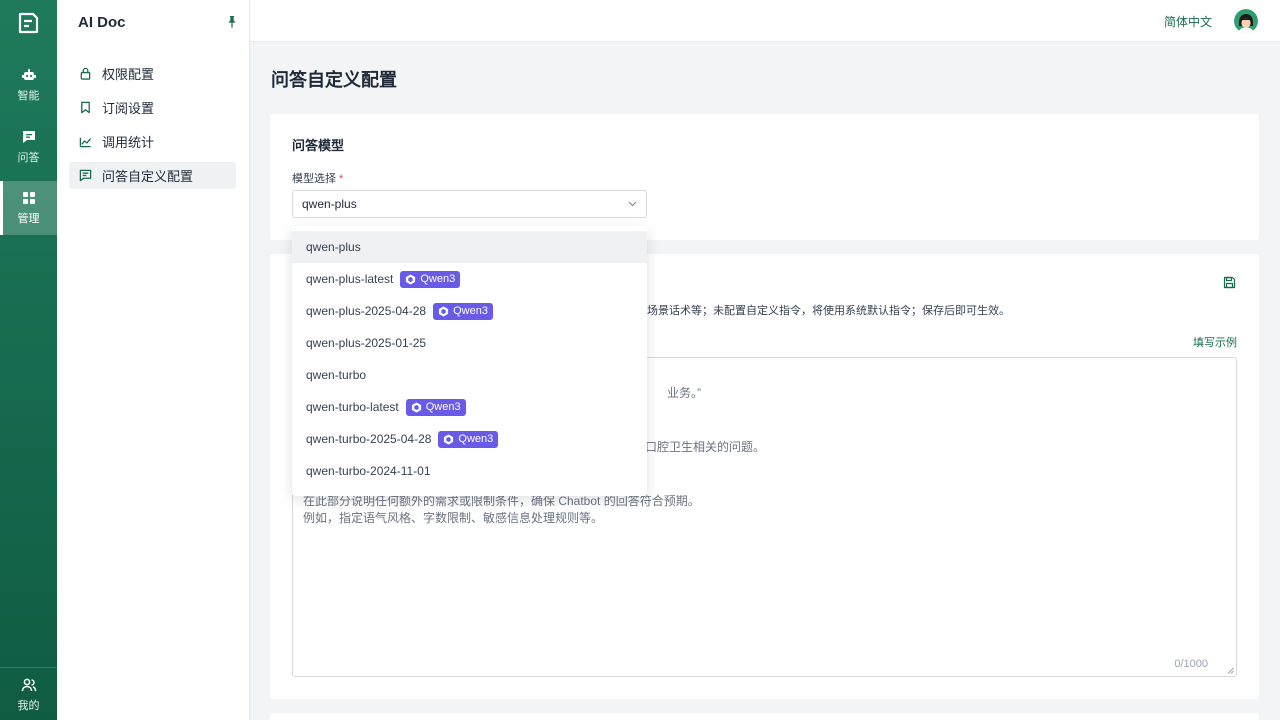 The height and width of the screenshot is (720, 1280). Describe the element at coordinates (1229, 282) in the screenshot. I see `save-icon` at that location.